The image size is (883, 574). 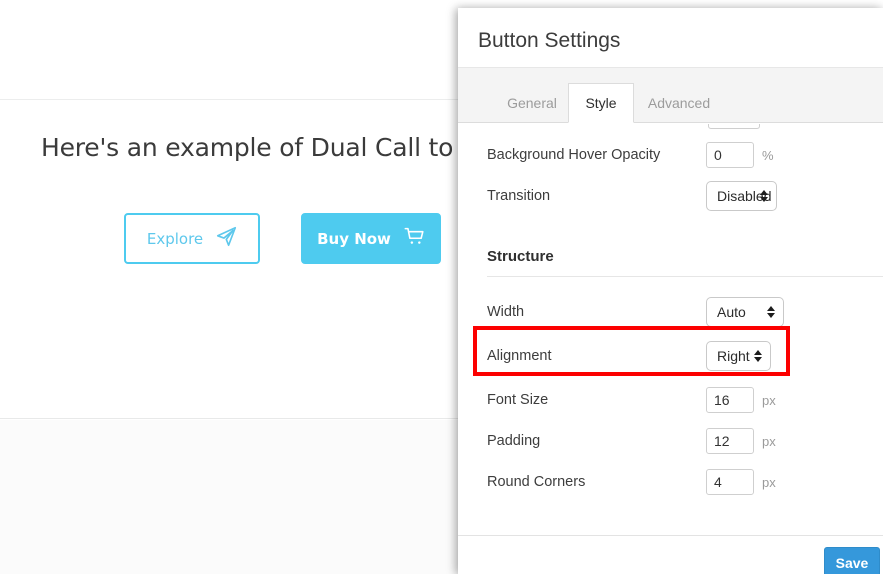 I want to click on field-row-font-size: Font Size px, so click(x=670, y=400).